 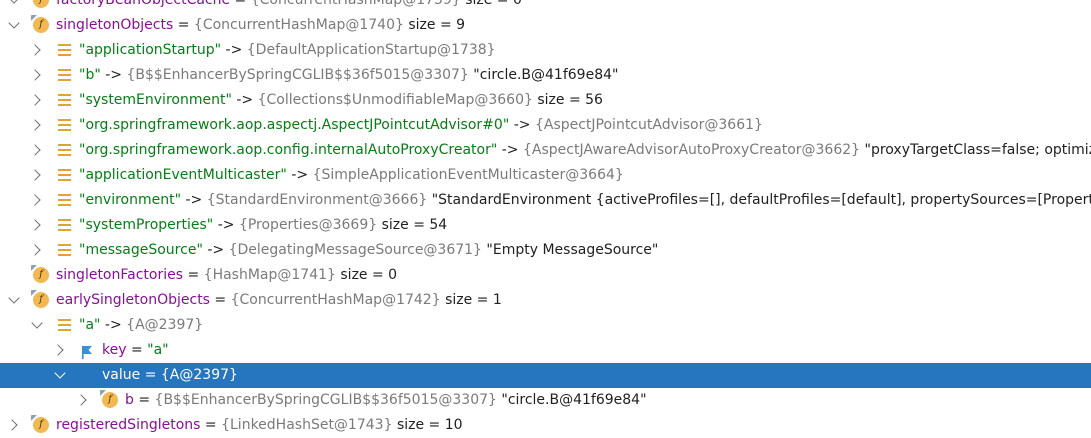 I want to click on row-text: key = "a", so click(x=135, y=350).